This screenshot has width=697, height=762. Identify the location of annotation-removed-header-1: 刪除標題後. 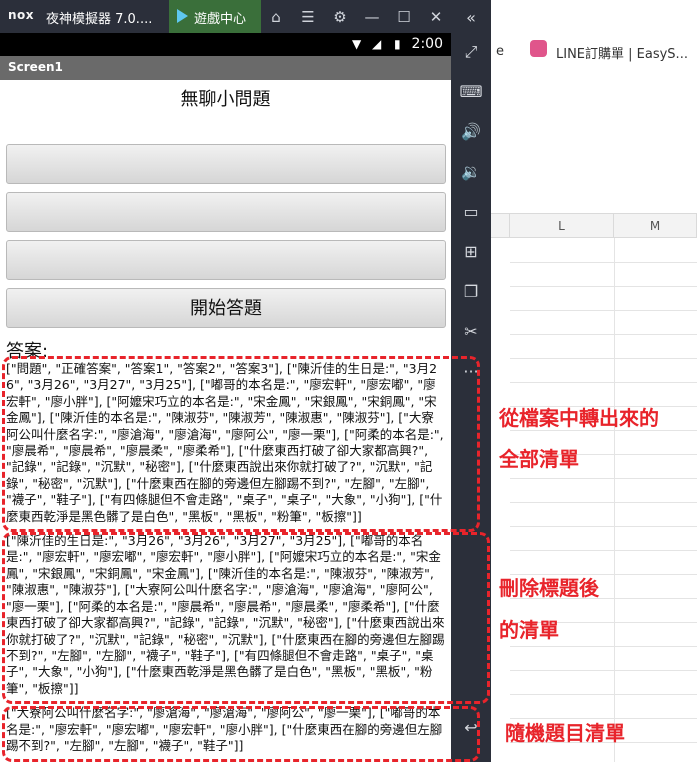
(549, 588).